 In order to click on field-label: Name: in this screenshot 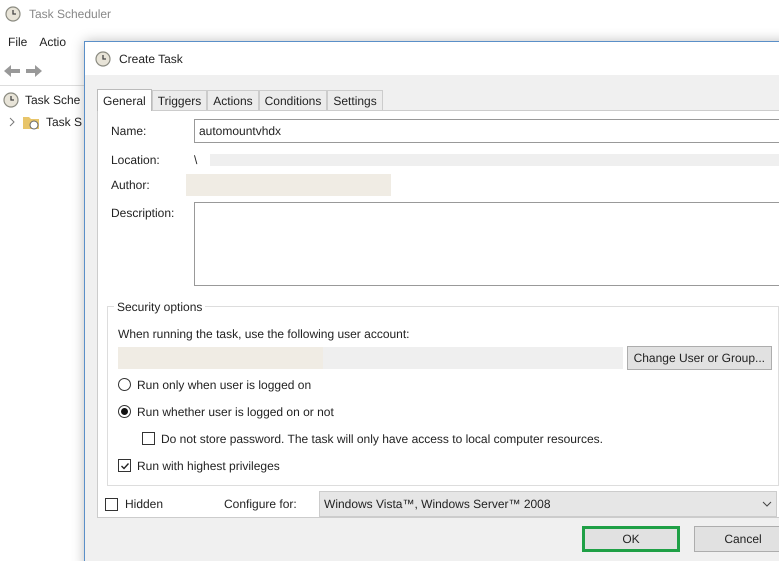, I will do `click(129, 131)`.